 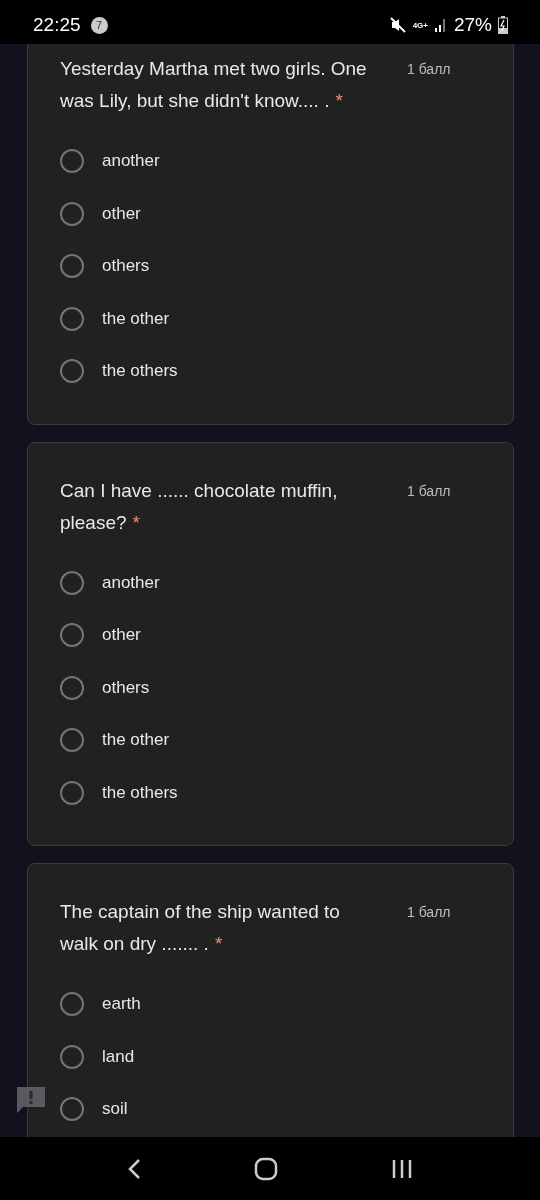 What do you see at coordinates (266, 1168) in the screenshot?
I see `home-icon` at bounding box center [266, 1168].